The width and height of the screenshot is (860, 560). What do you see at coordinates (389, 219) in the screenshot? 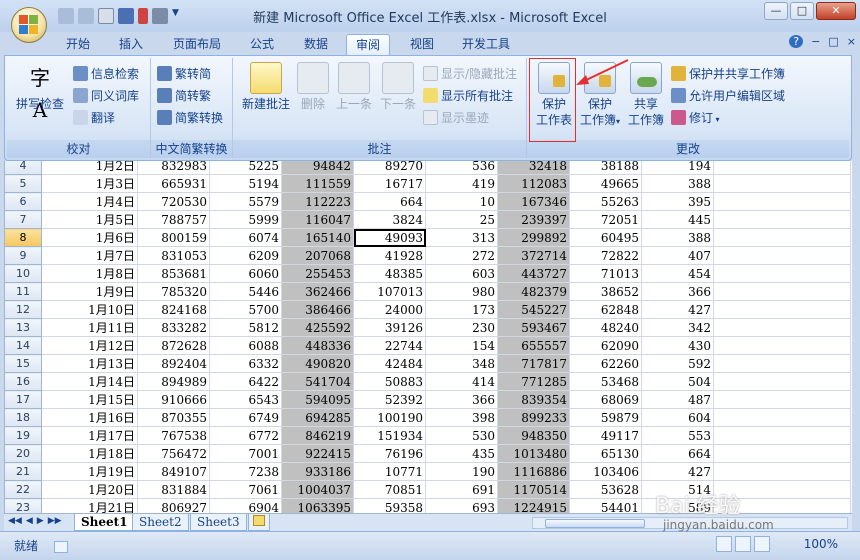
I see `table-cell: 3824` at bounding box center [389, 219].